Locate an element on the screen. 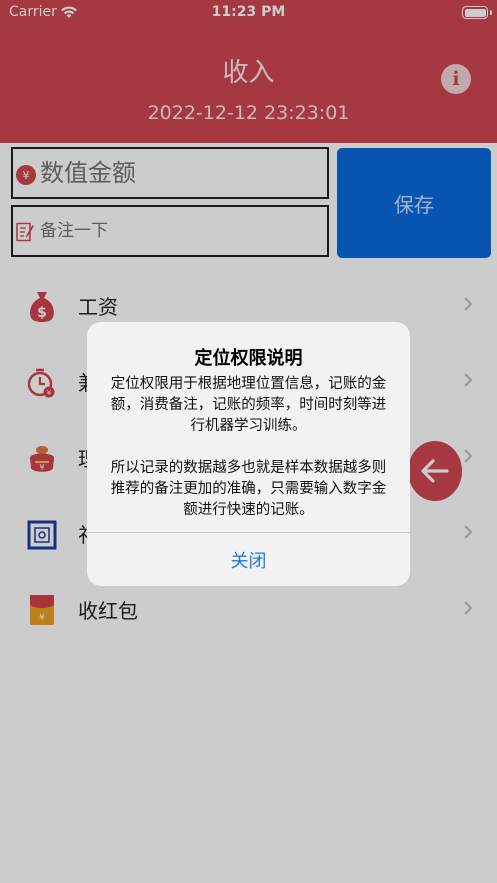 The image size is (497, 883). dialog-title: 定位权限说明 is located at coordinates (248, 358).